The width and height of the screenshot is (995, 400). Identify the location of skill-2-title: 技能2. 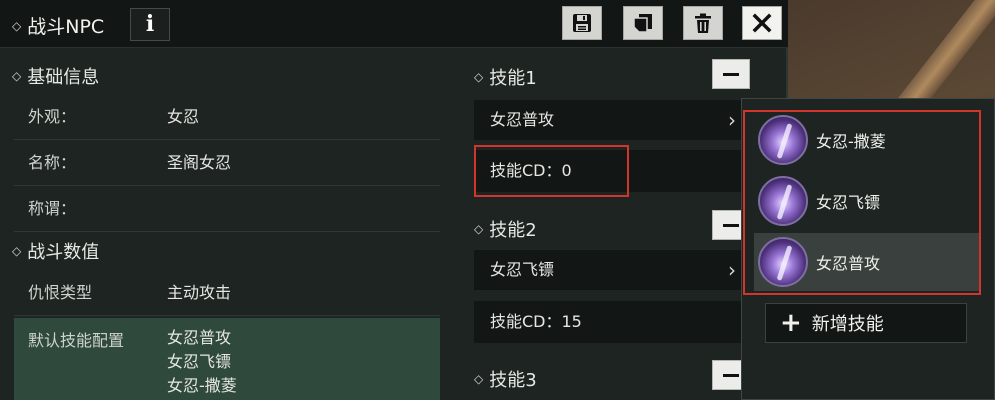
(513, 230).